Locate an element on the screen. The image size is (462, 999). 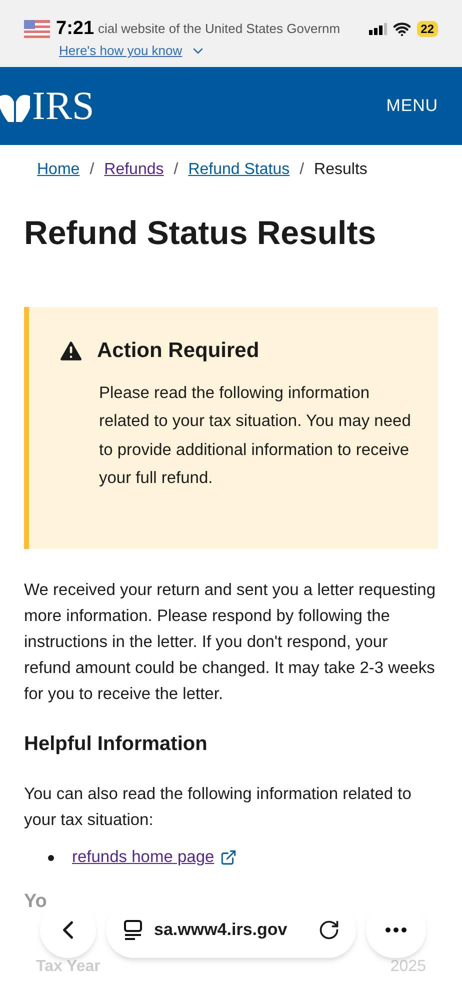
breadcrumb-link: Home is located at coordinates (58, 170).